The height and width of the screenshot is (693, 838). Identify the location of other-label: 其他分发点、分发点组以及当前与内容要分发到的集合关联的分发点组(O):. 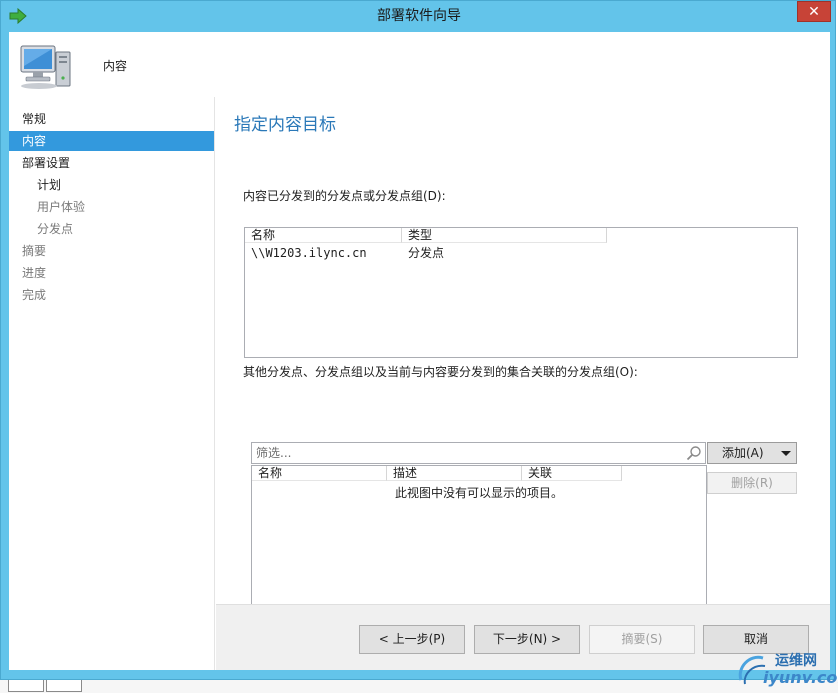
(440, 372).